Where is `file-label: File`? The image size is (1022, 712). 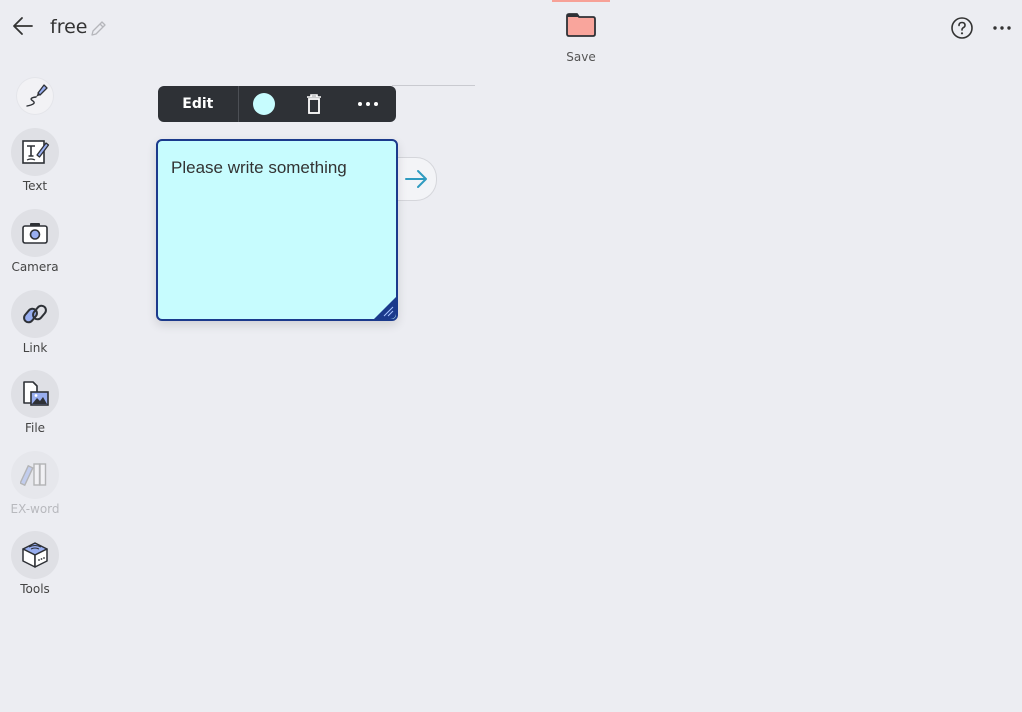 file-label: File is located at coordinates (35, 428).